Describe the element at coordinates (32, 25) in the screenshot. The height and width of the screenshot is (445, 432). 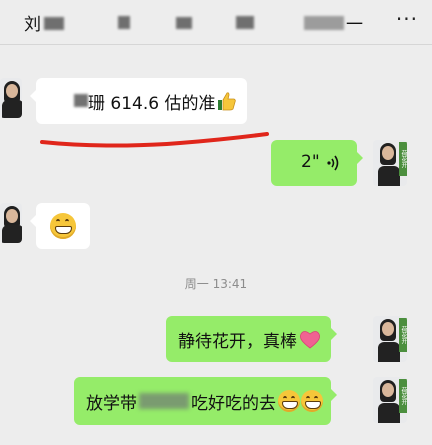
I see `chat-title-first-char: 刘` at that location.